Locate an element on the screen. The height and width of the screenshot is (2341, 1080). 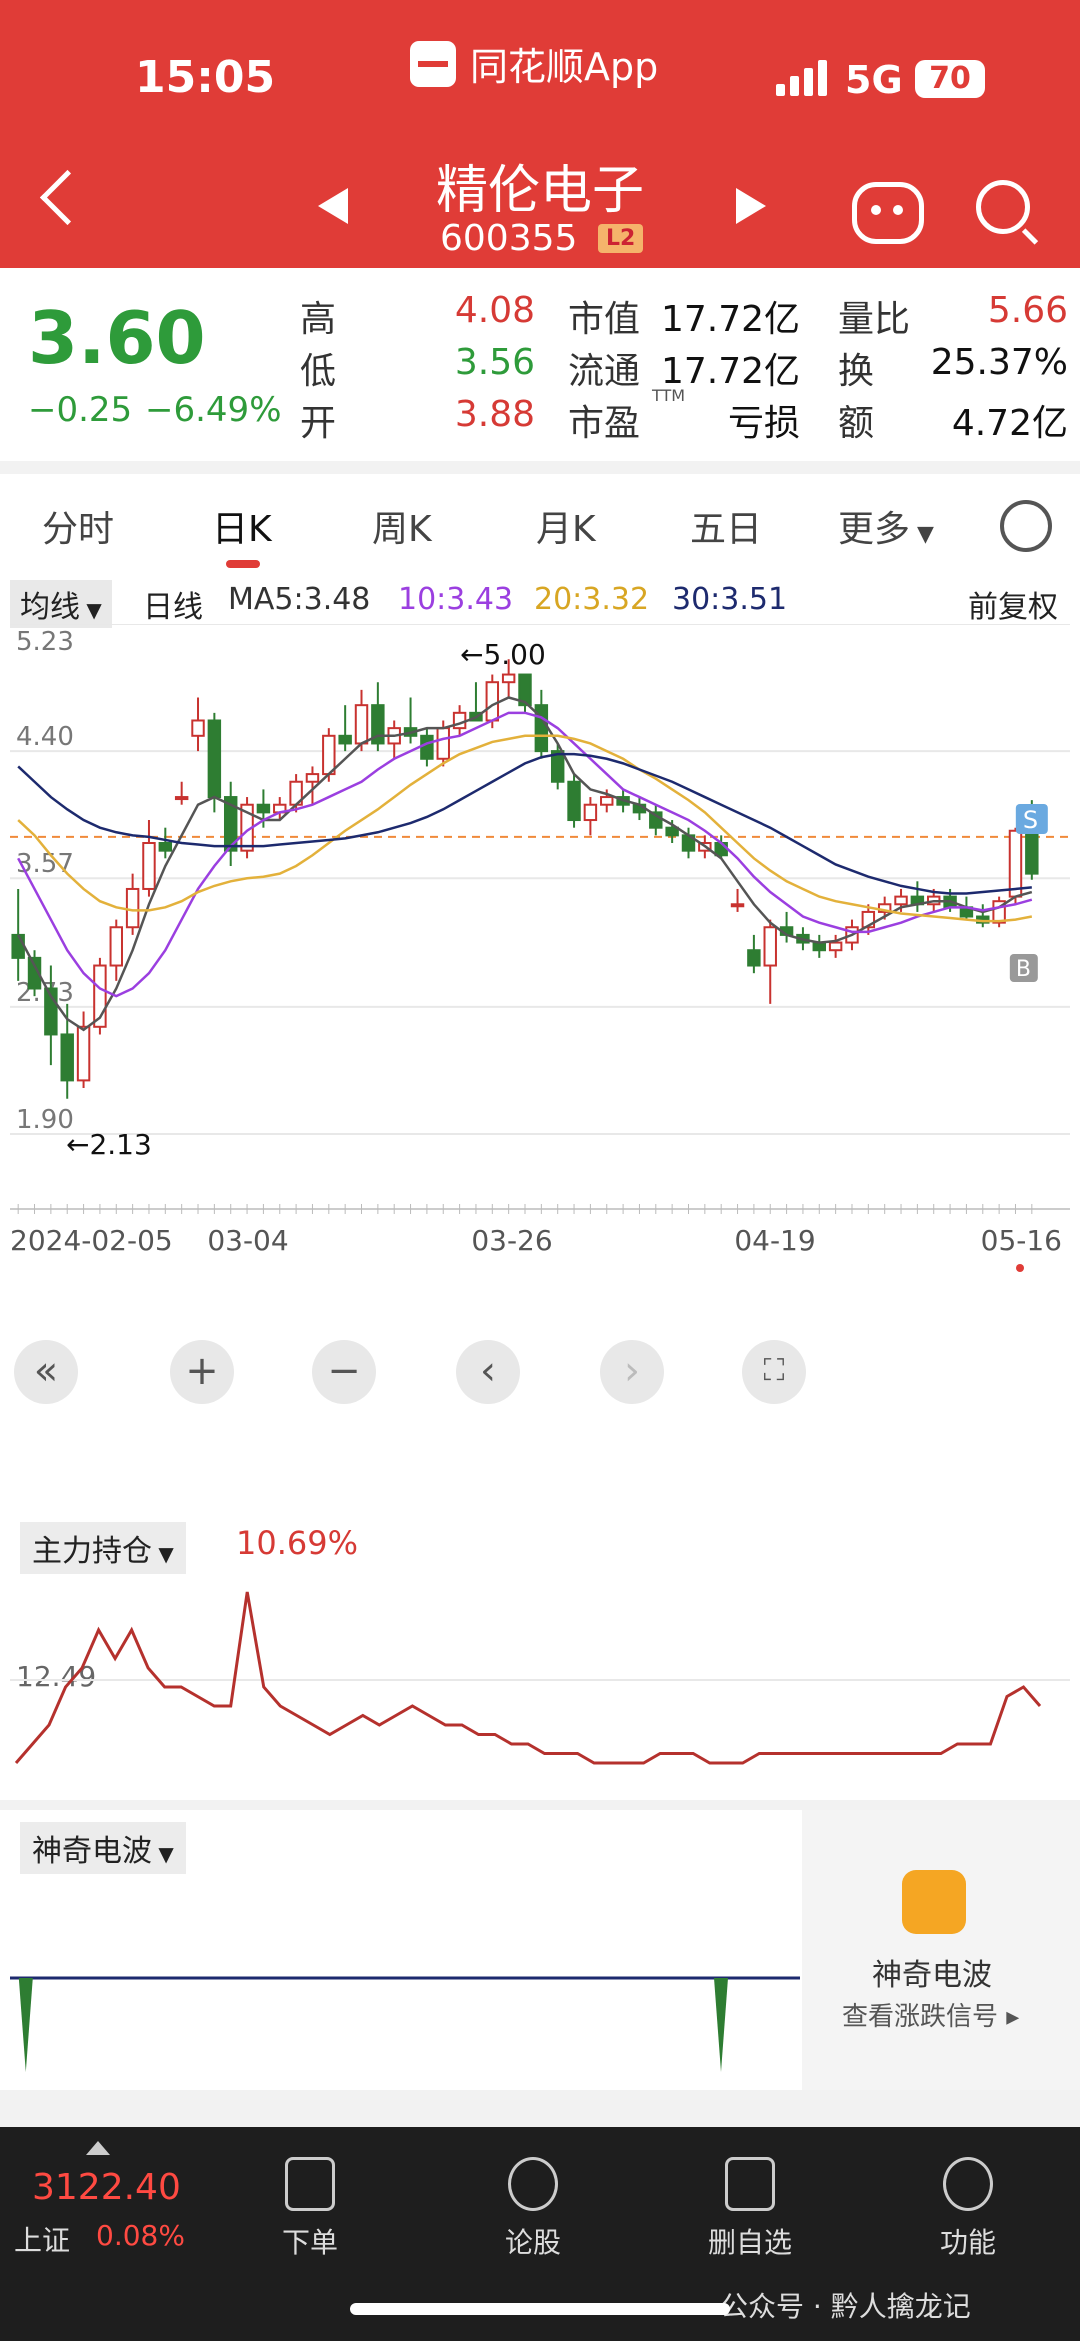
rewind-button: « is located at coordinates (46, 1372).